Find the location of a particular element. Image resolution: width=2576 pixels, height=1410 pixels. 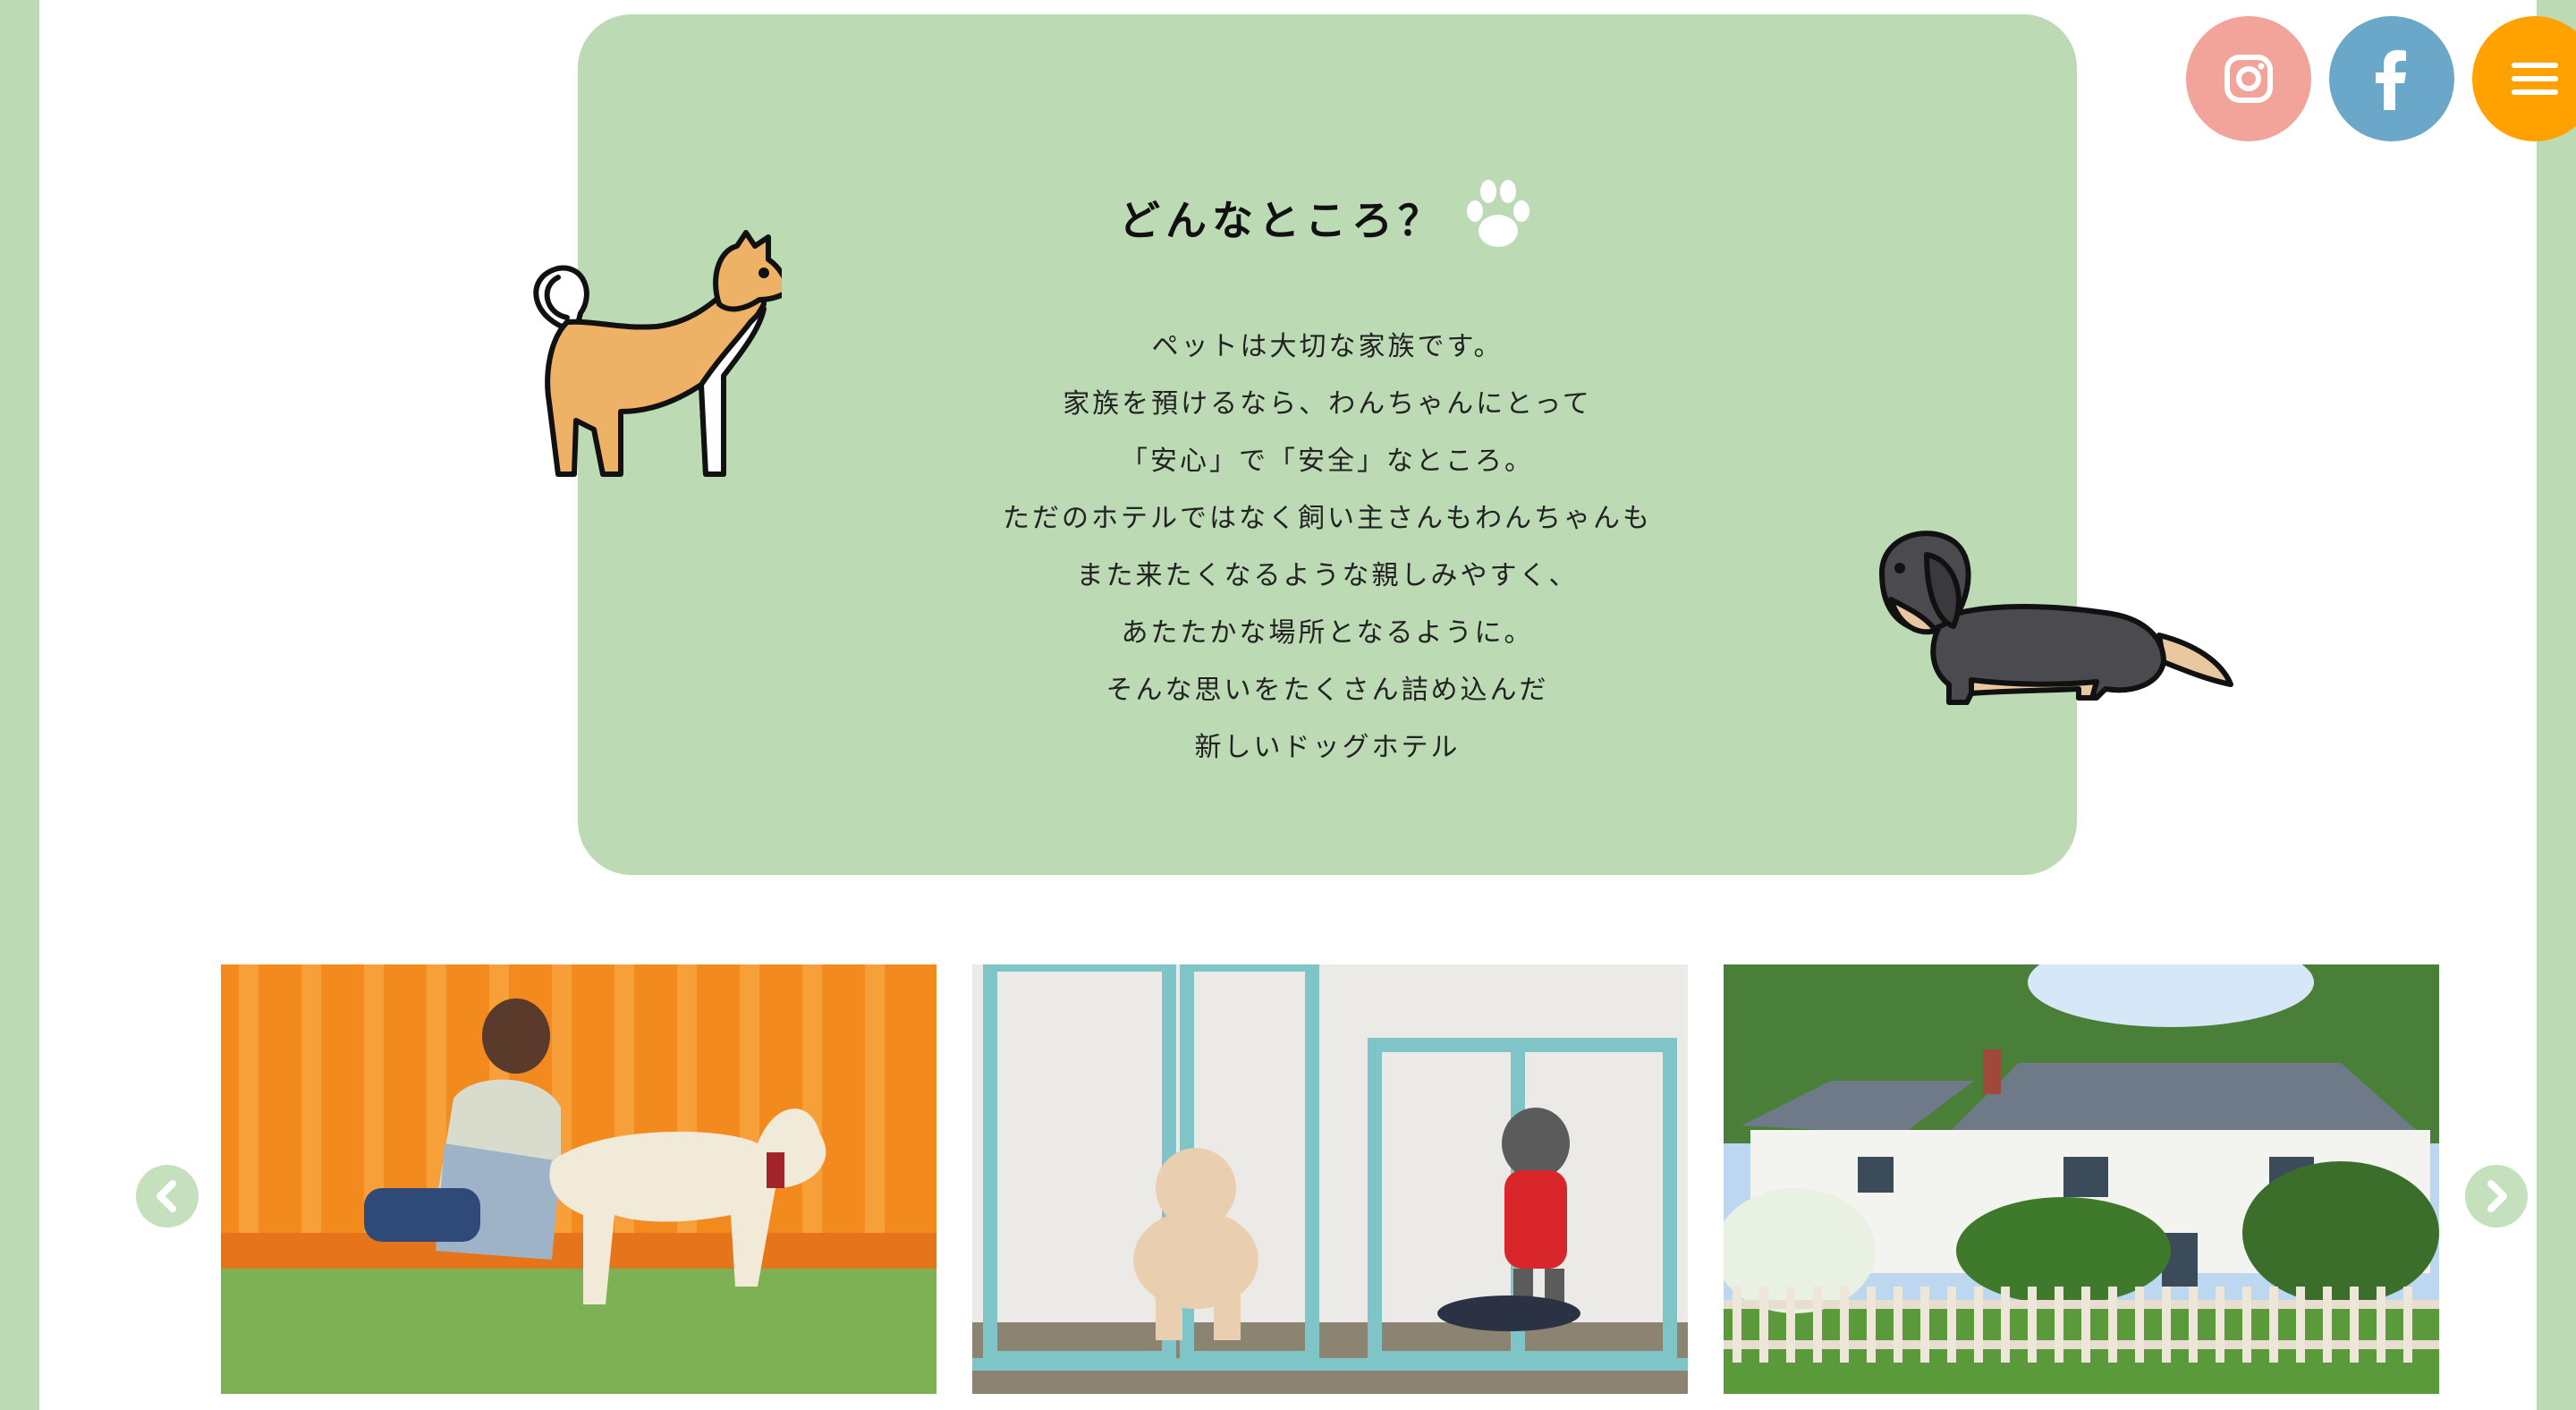

gallery-prev-button is located at coordinates (167, 1196).